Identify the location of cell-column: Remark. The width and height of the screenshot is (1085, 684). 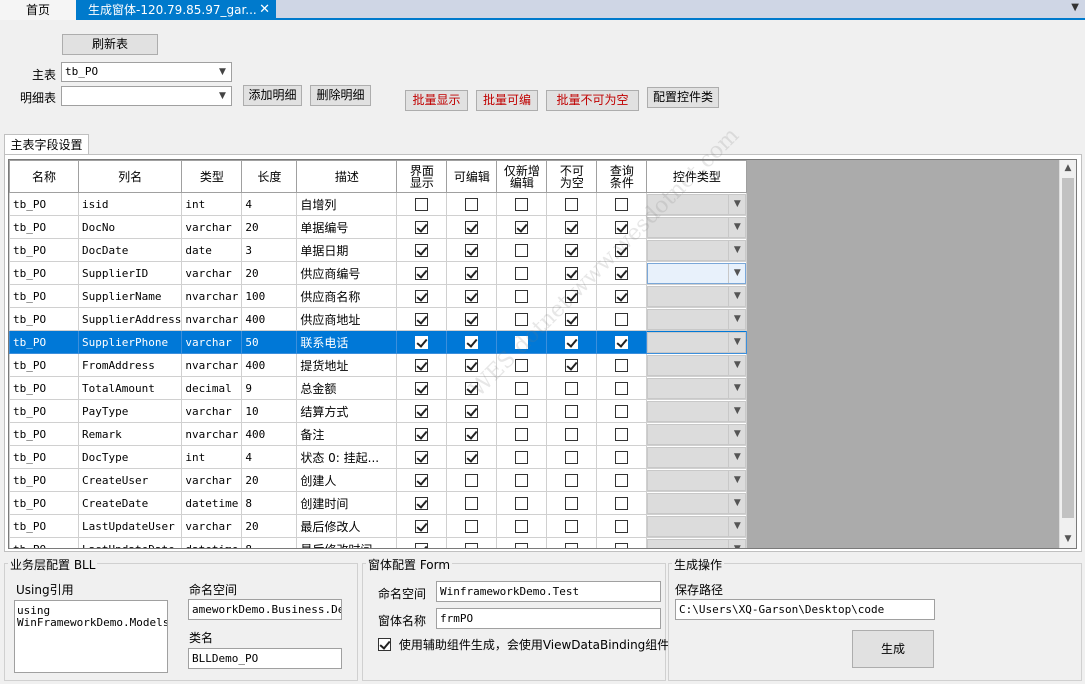
(130, 434).